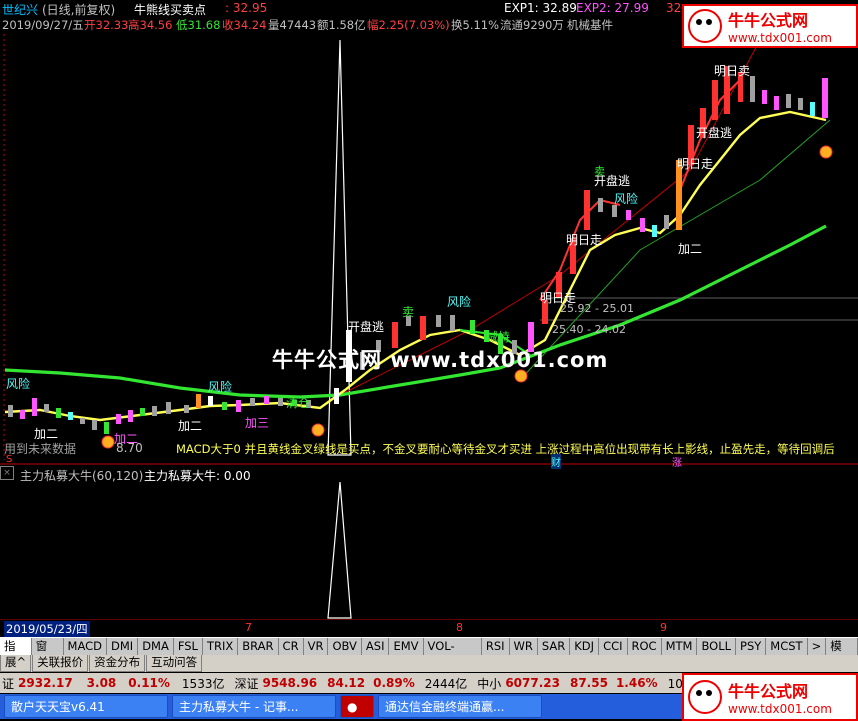 Image resolution: width=858 pixels, height=721 pixels. What do you see at coordinates (597, 308) in the screenshot?
I see `label-range-1: 25.92 - 25.01` at bounding box center [597, 308].